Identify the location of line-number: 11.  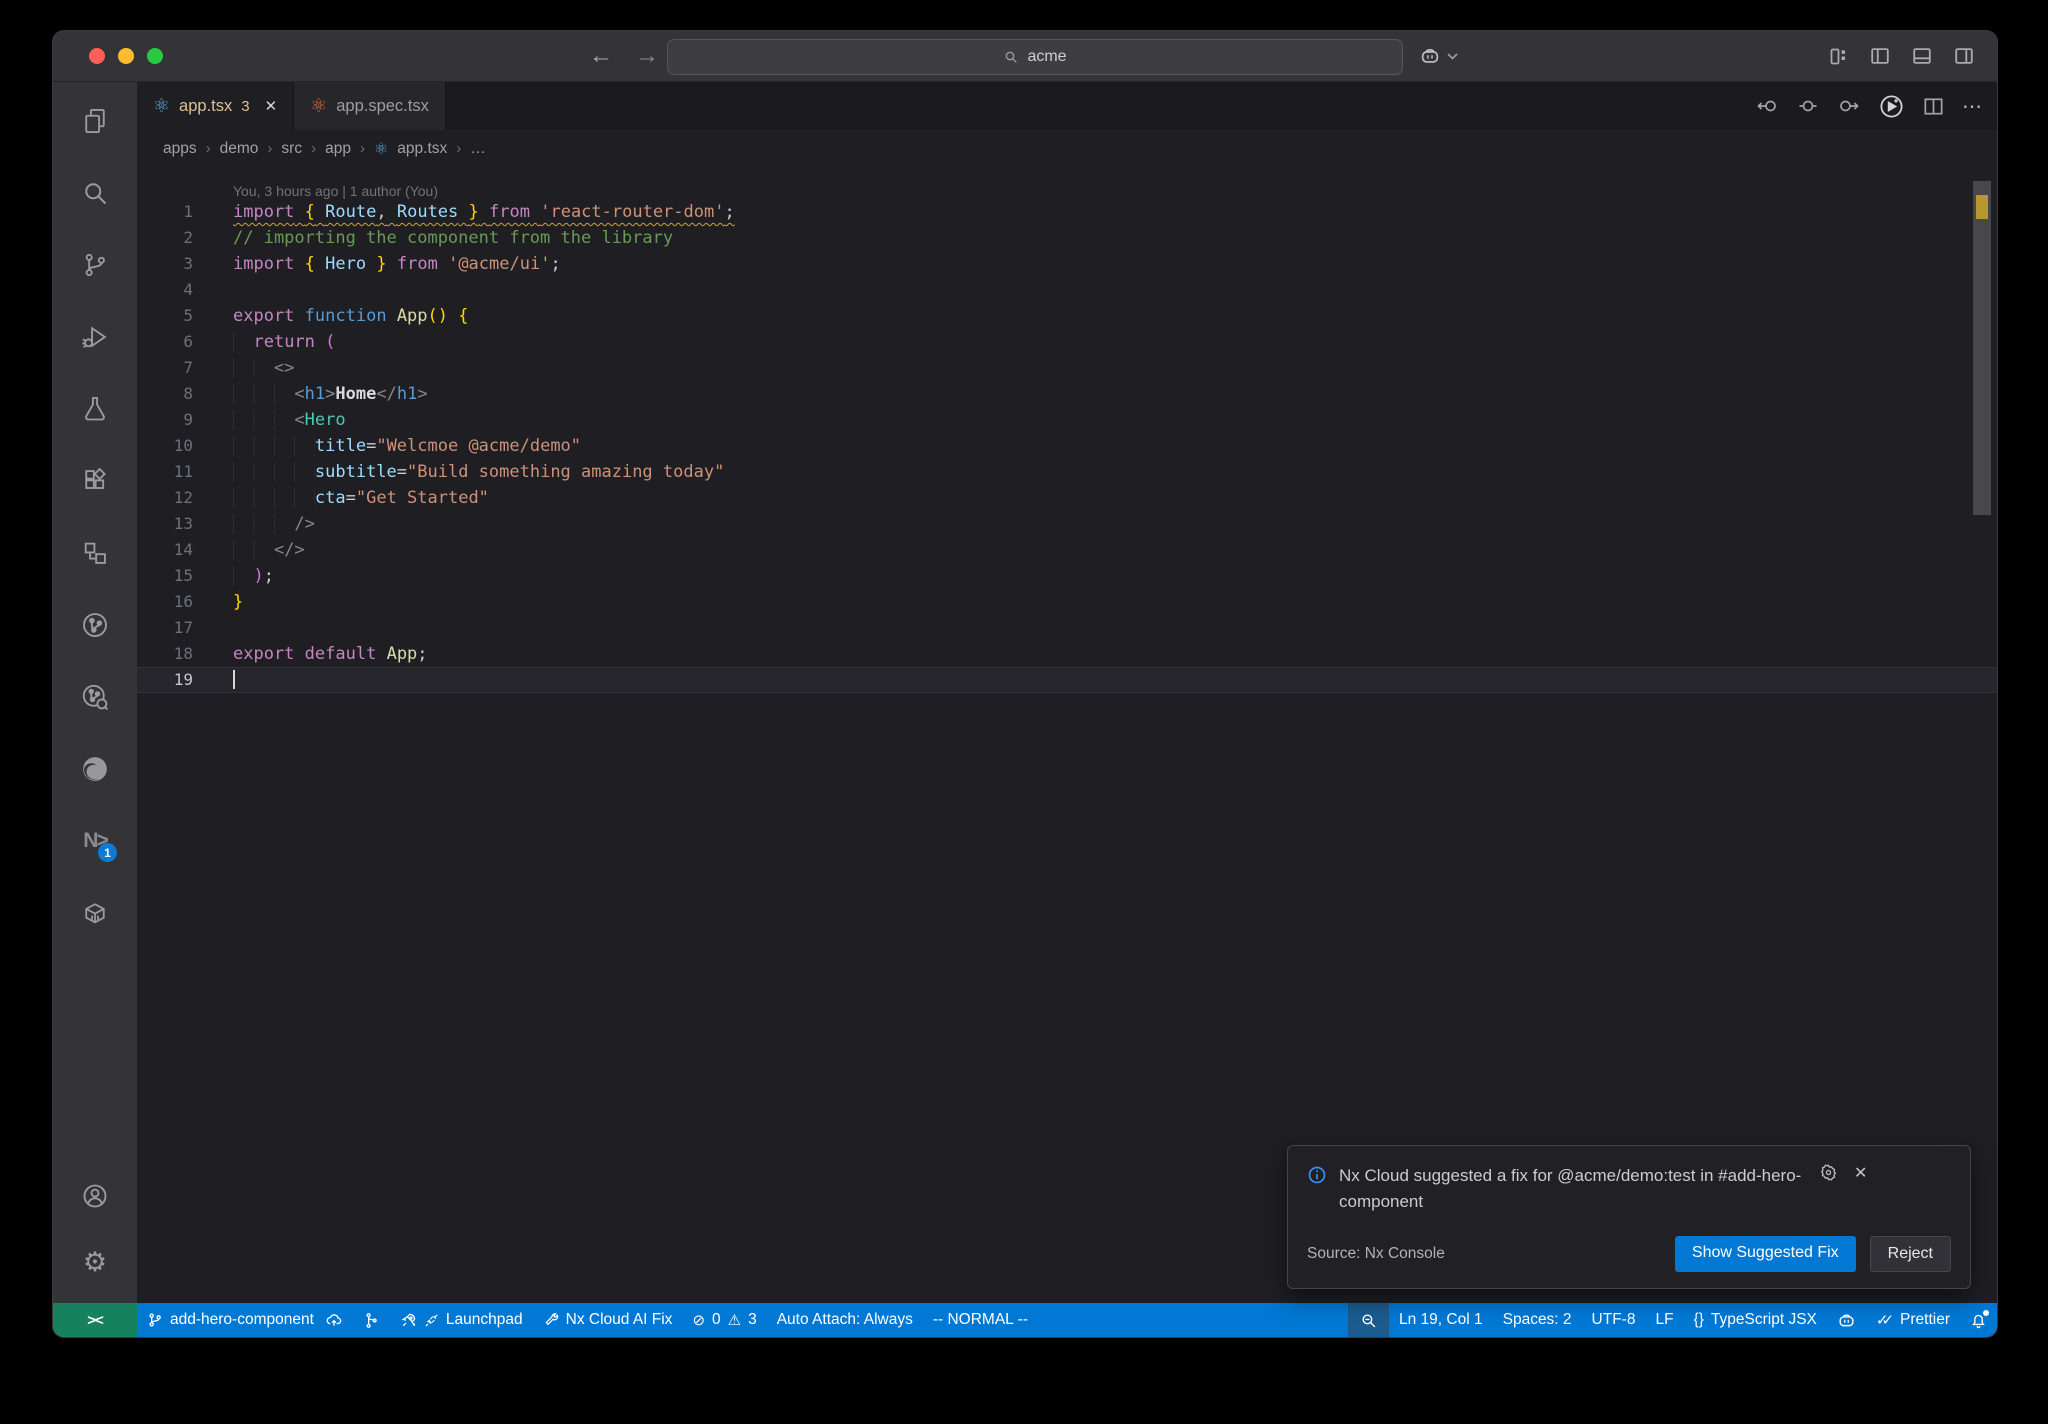
(165, 472).